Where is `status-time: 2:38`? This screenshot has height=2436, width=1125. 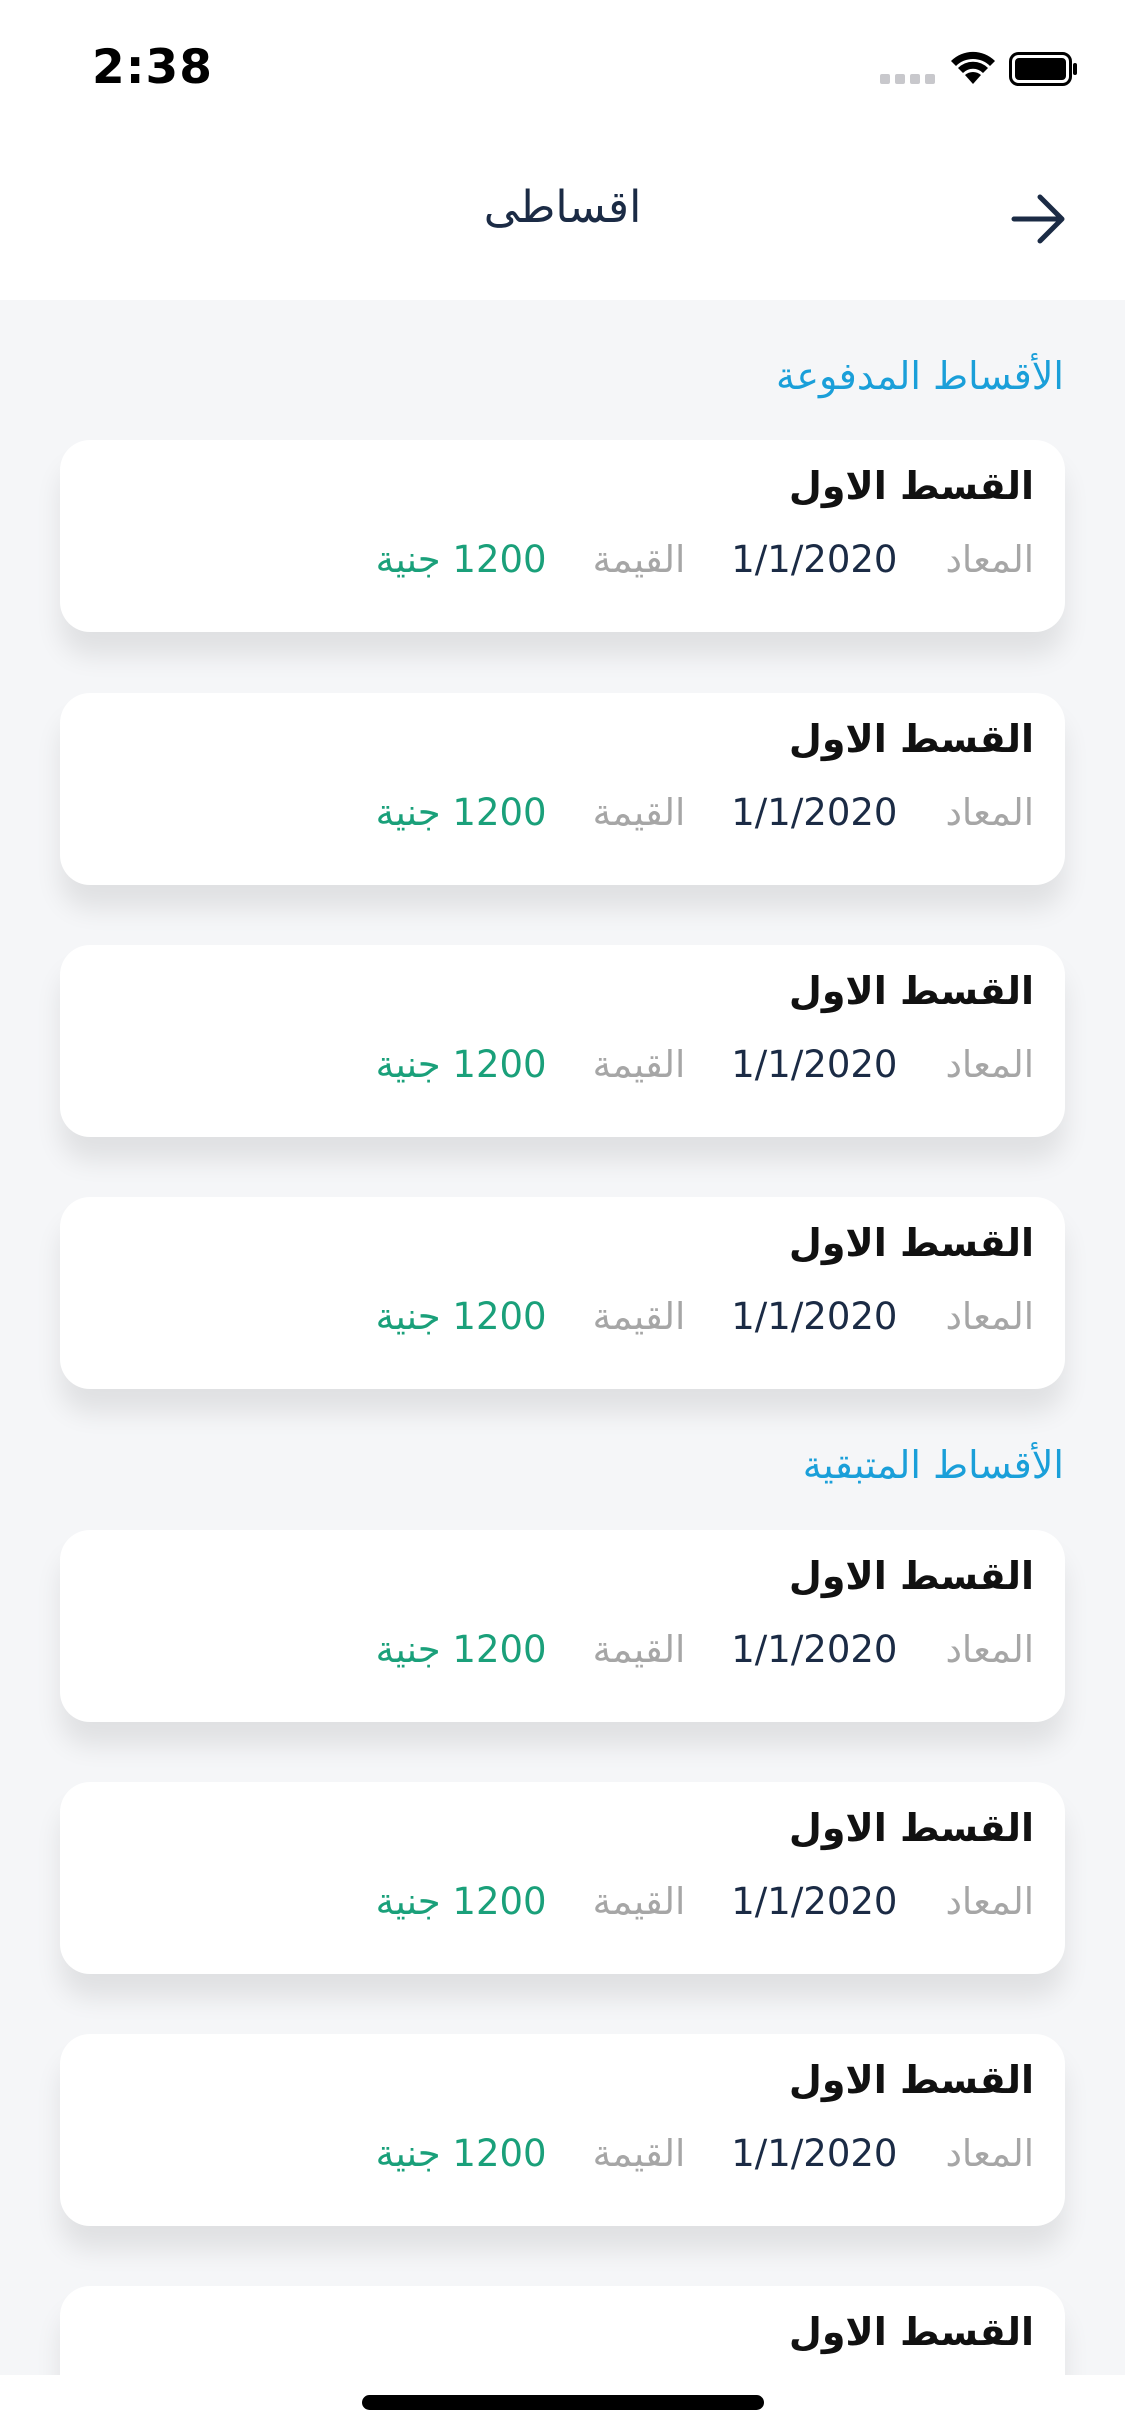
status-time: 2:38 is located at coordinates (152, 67).